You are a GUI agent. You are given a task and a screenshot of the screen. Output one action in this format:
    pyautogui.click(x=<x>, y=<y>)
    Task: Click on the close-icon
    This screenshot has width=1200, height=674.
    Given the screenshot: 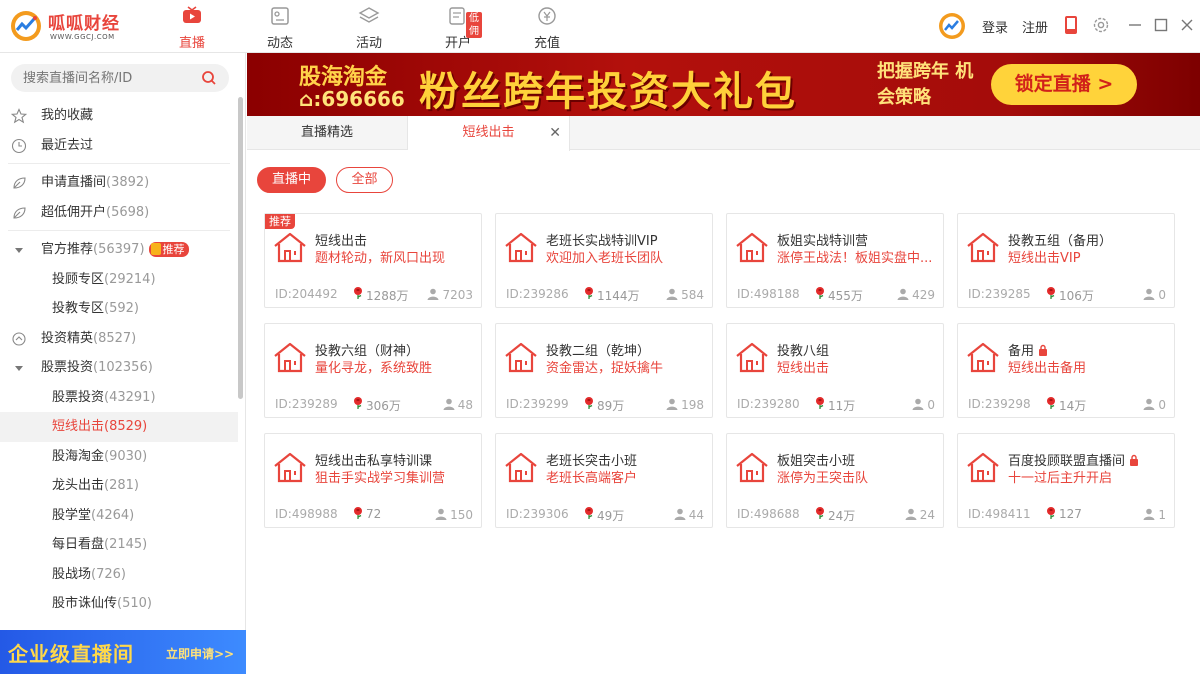 What is the action you would take?
    pyautogui.click(x=1187, y=25)
    